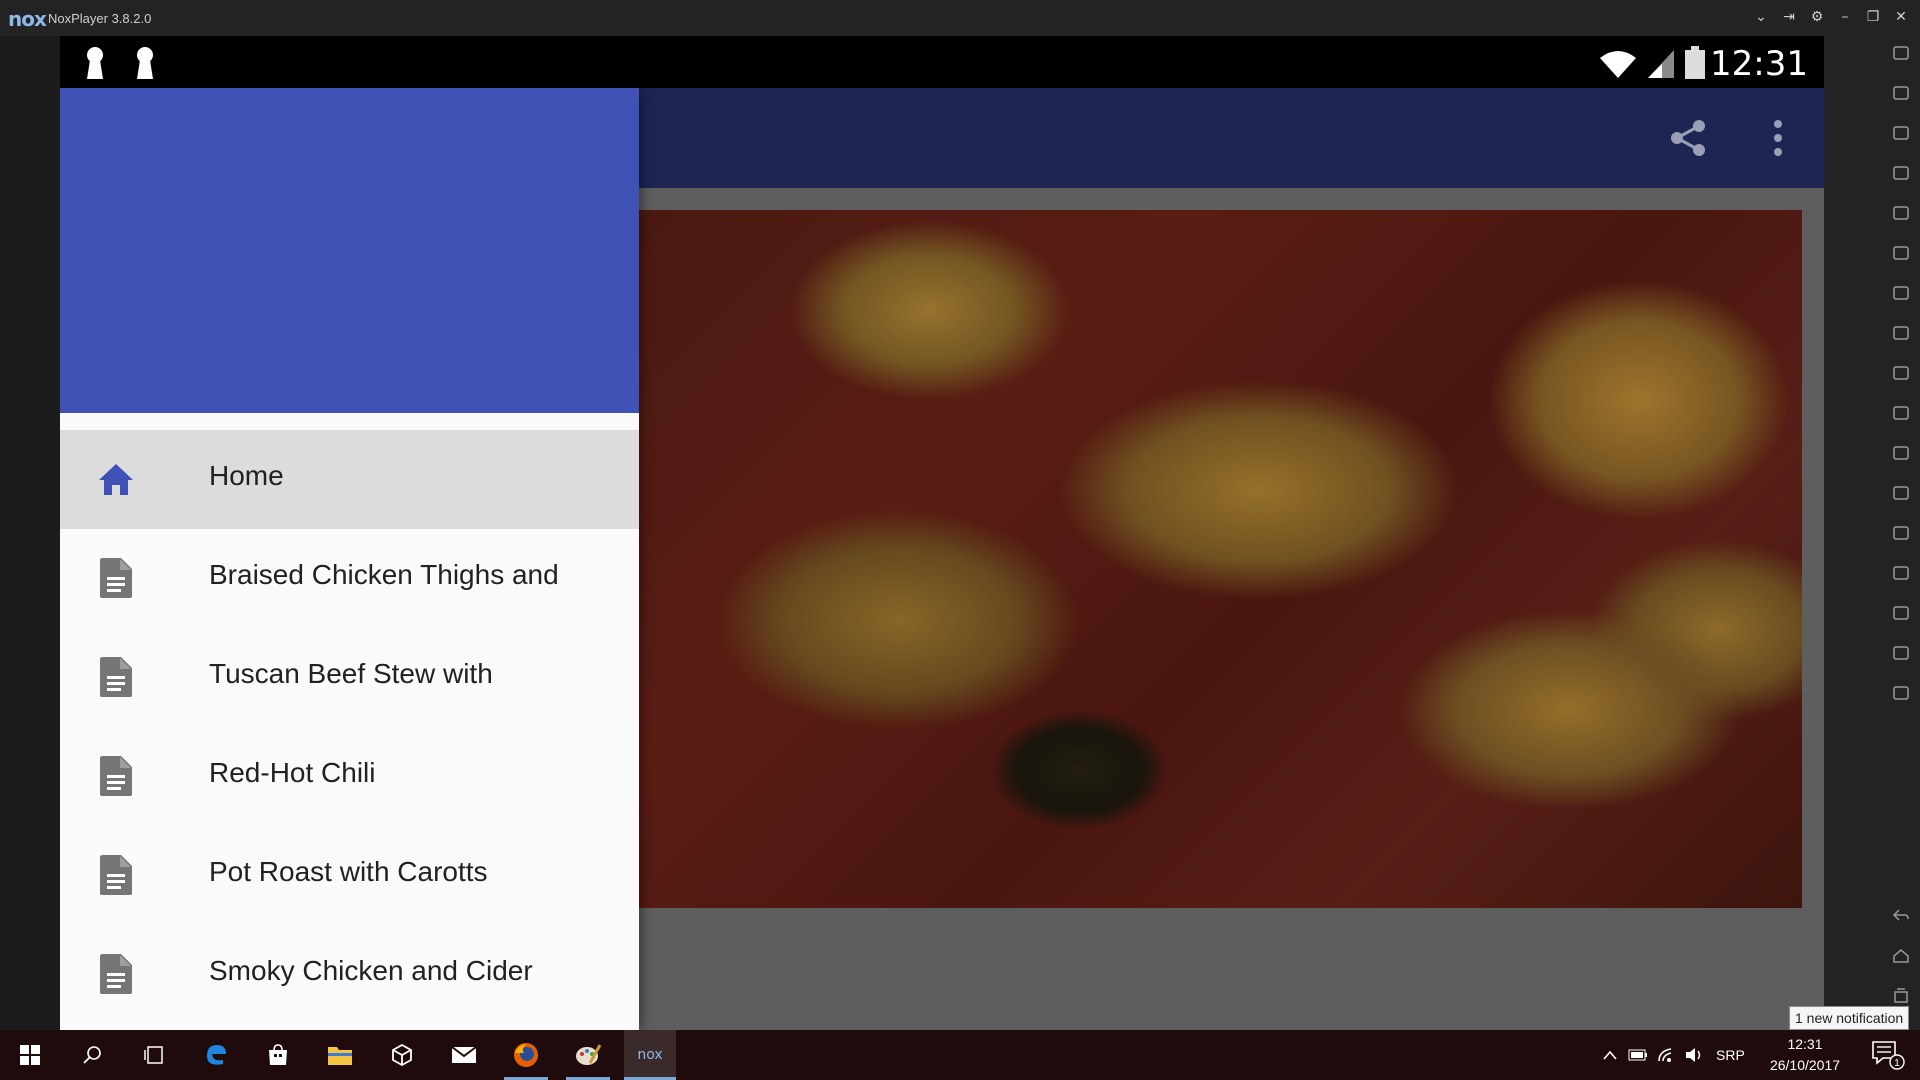  I want to click on windows-taskbar: nox SRP 12:31 26/10/2017 1, so click(960, 1055).